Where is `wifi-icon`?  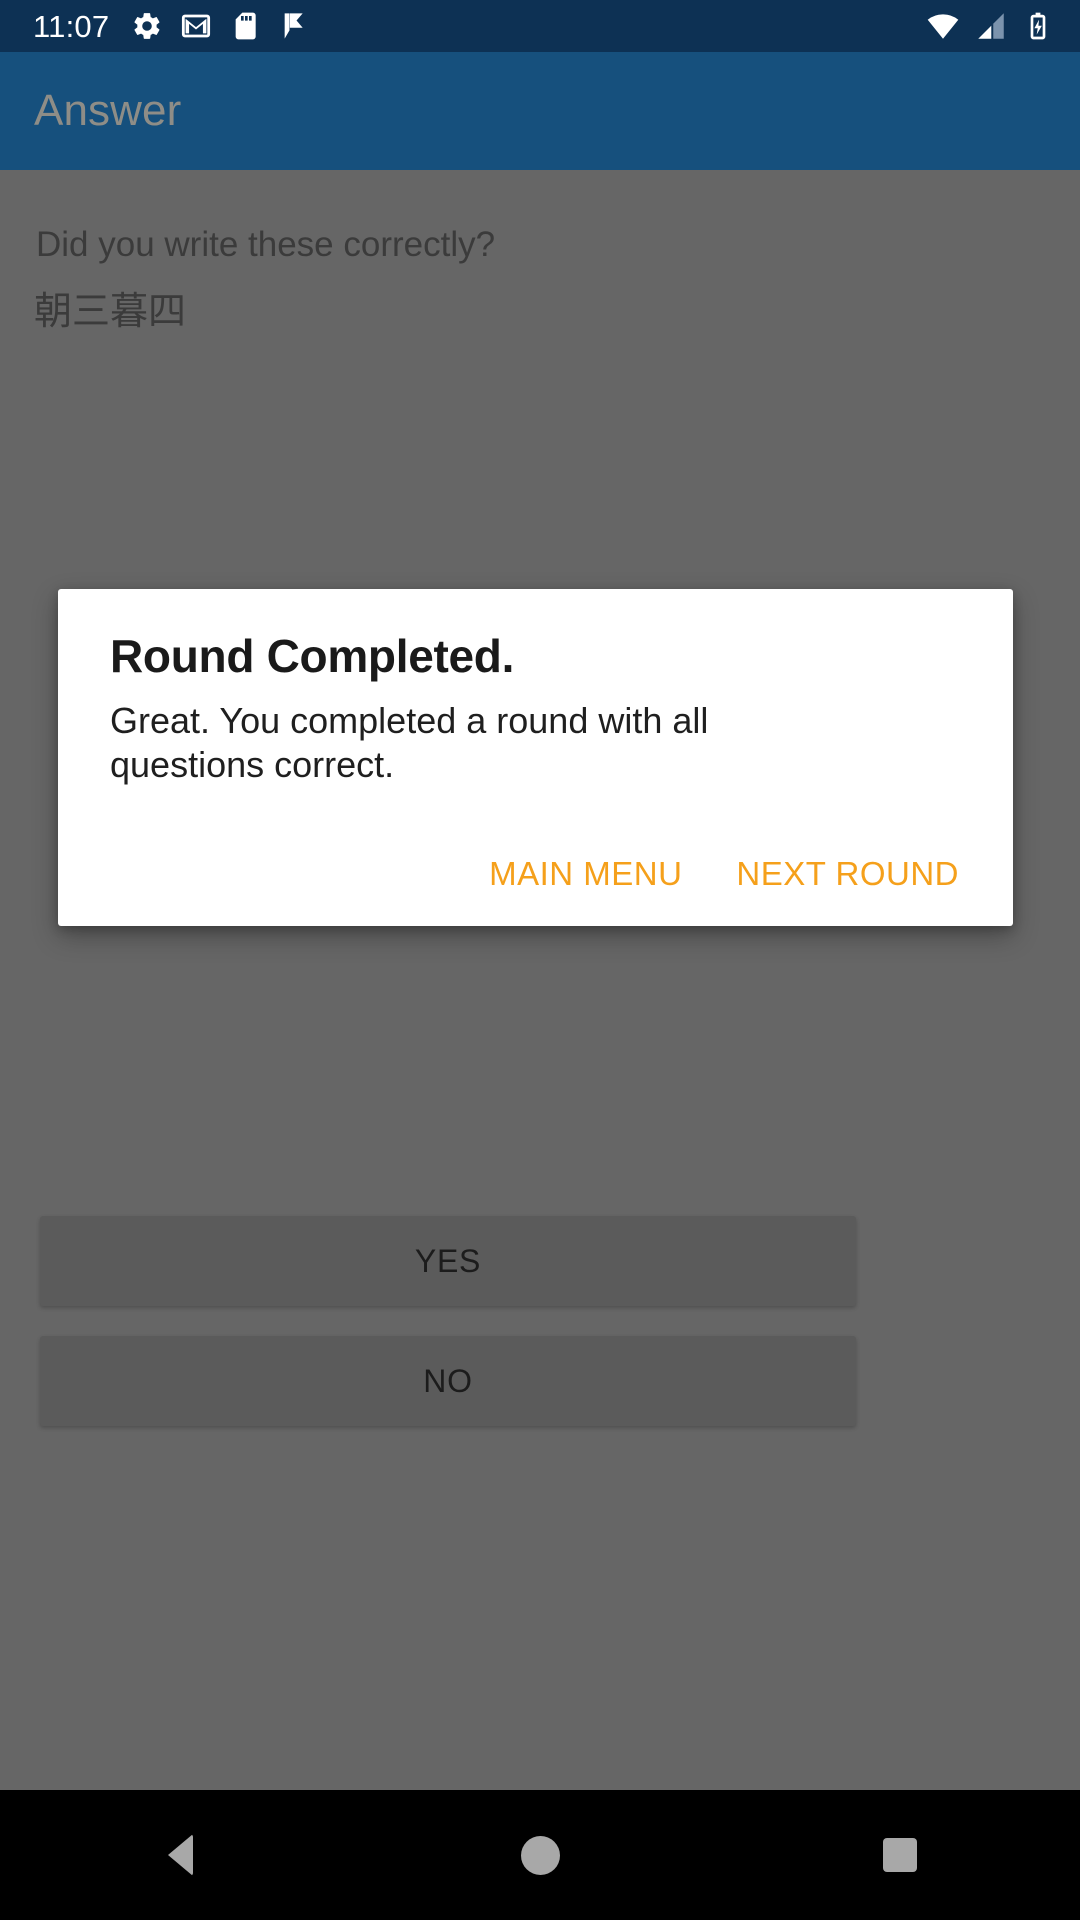
wifi-icon is located at coordinates (943, 26).